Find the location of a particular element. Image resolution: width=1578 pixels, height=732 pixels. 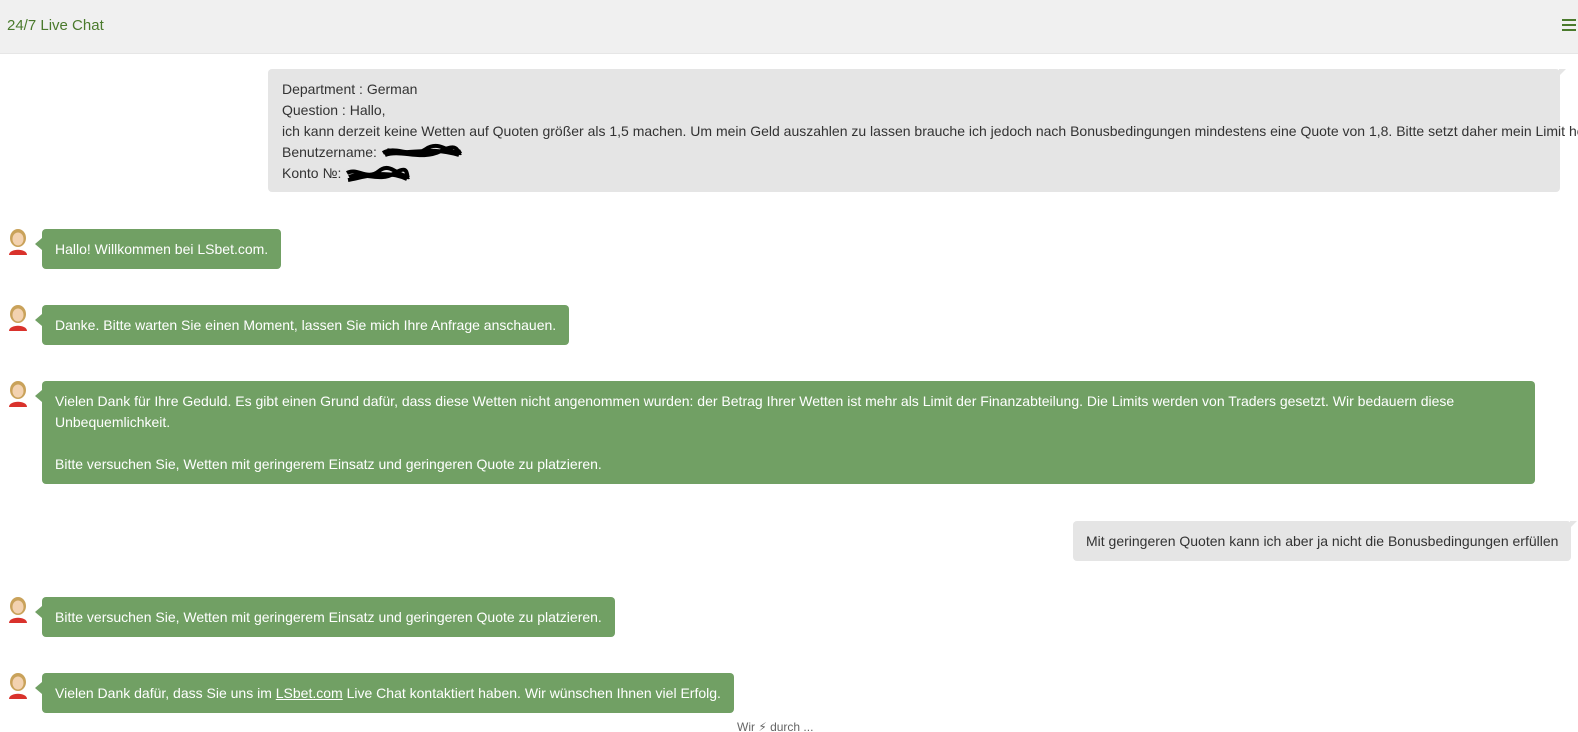

agent-message: Hallo! Willkommen bei LSbet.com. is located at coordinates (158, 249).